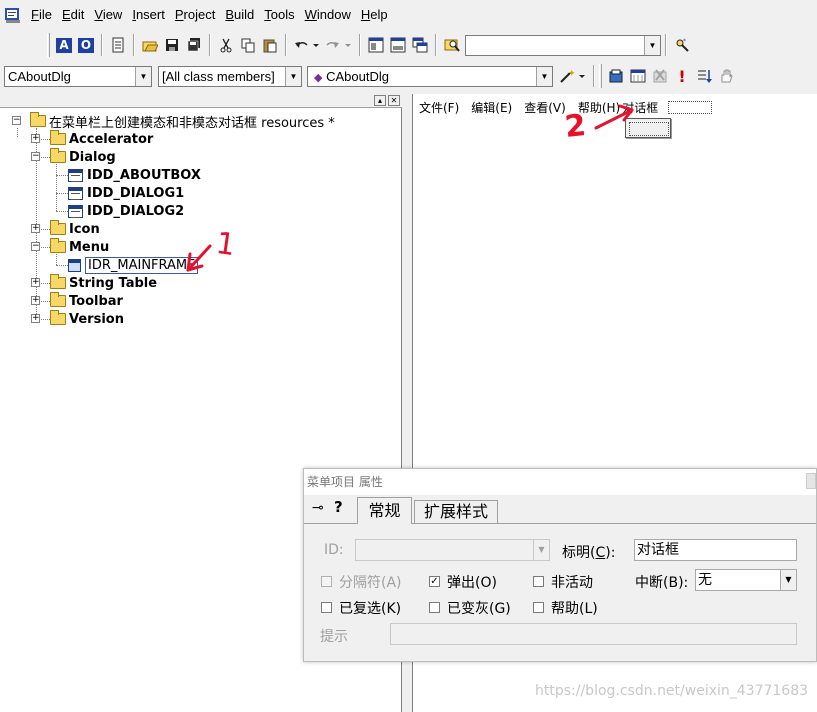 The height and width of the screenshot is (712, 817). What do you see at coordinates (92, 157) in the screenshot?
I see `tree-item-label: Dialog` at bounding box center [92, 157].